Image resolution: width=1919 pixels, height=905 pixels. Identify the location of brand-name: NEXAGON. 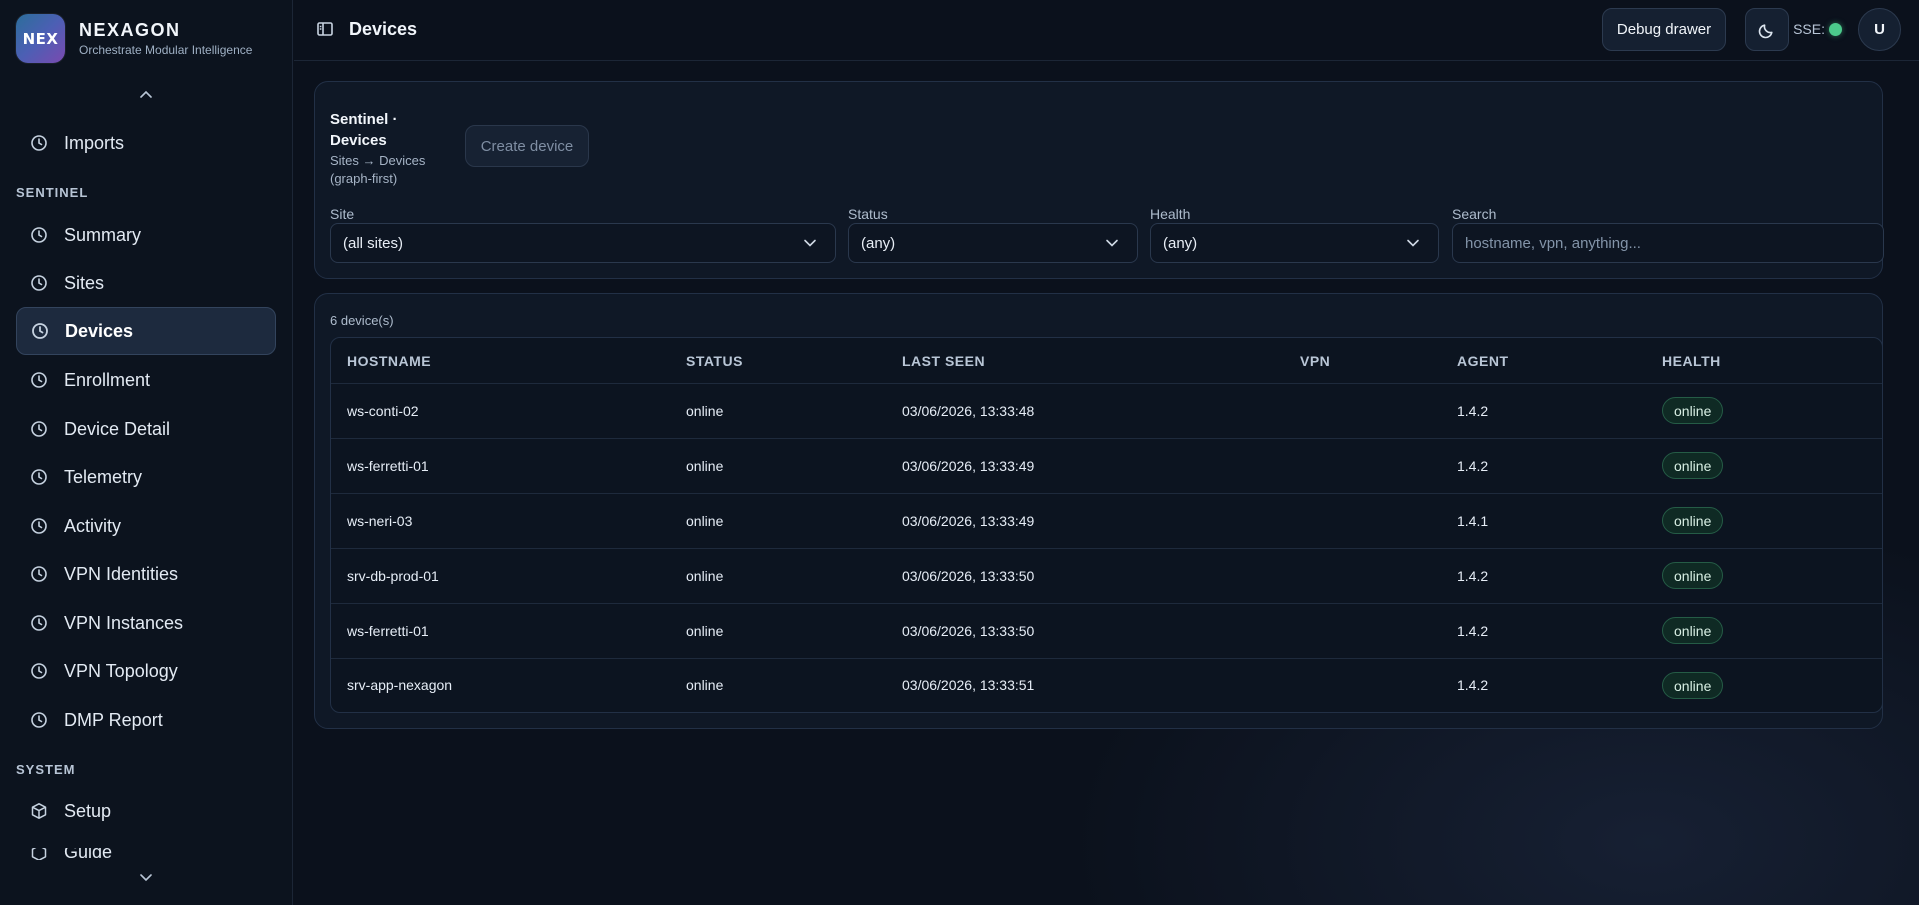
(130, 30).